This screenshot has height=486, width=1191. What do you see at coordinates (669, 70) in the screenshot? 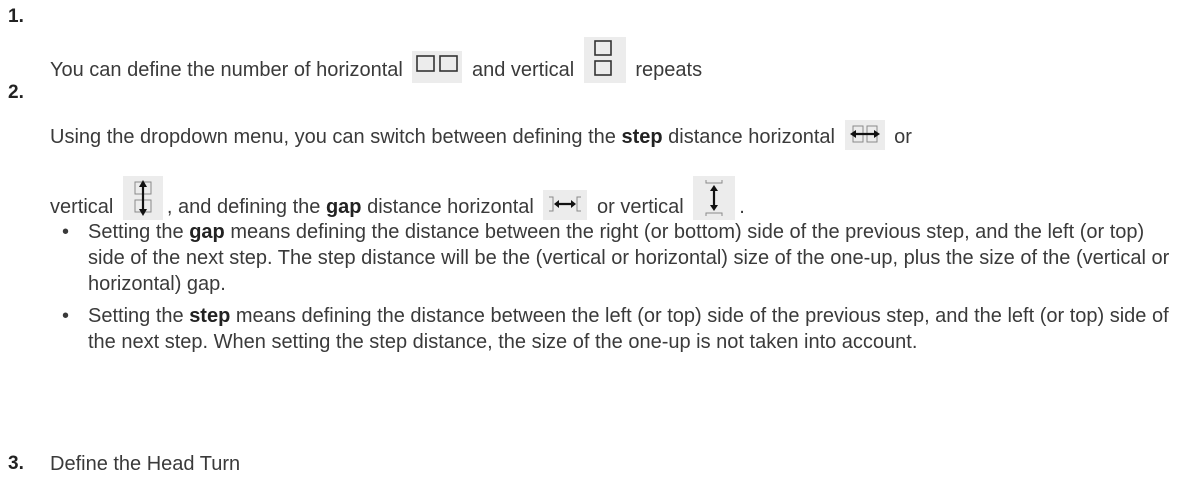
I see `step-1-text-c: repeats` at bounding box center [669, 70].